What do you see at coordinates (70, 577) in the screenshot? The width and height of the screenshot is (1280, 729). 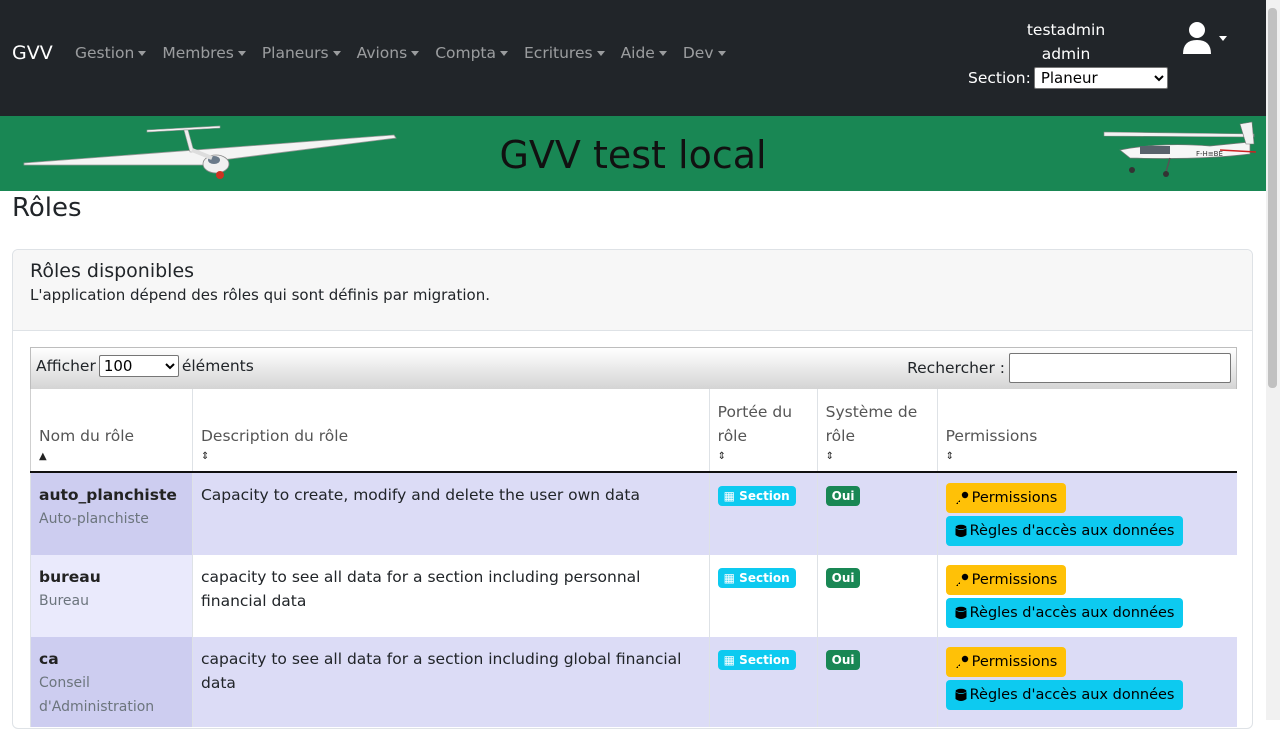 I see `role-name: bureau` at bounding box center [70, 577].